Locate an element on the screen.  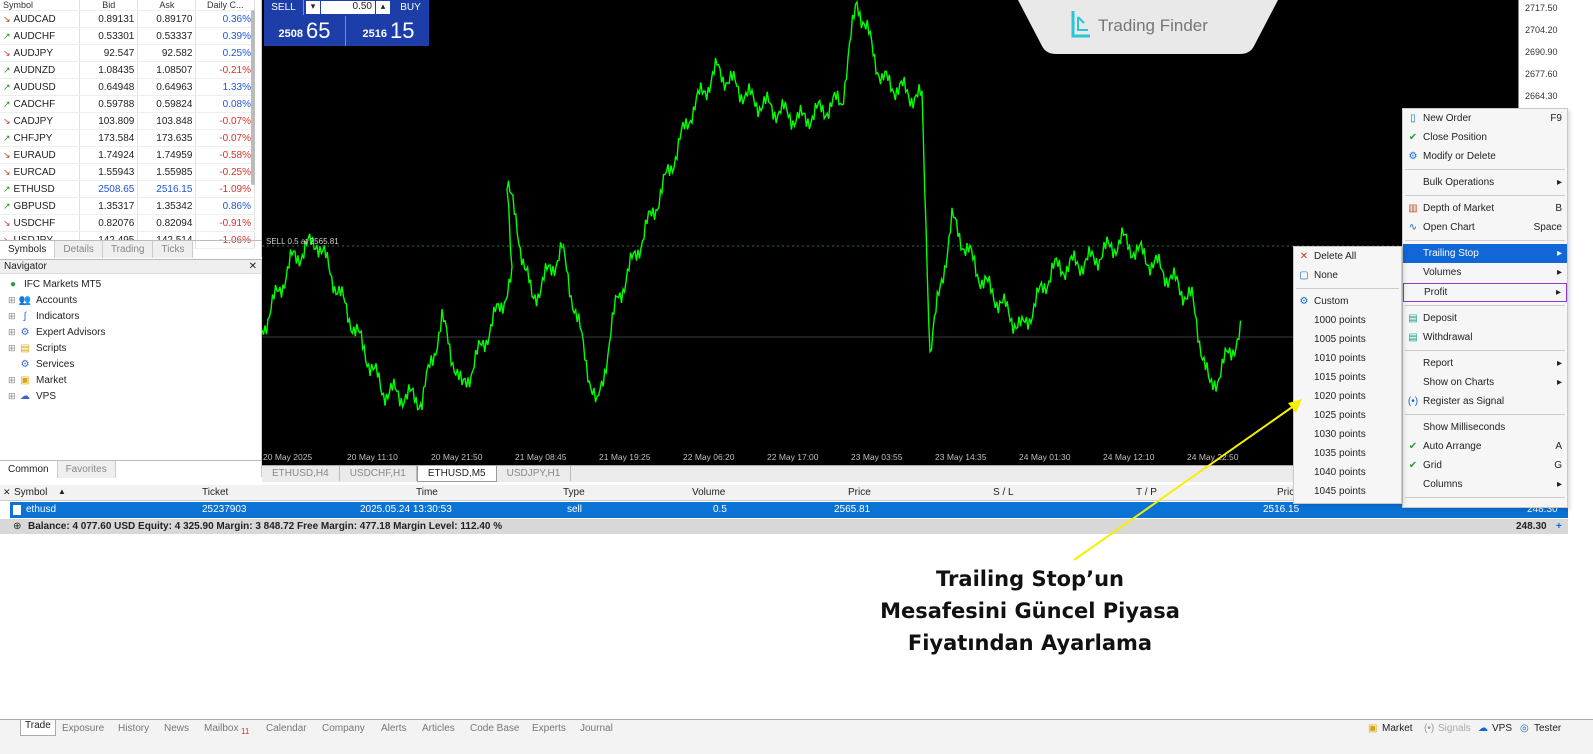
lot-increase-button: ▴ is located at coordinates (383, 7).